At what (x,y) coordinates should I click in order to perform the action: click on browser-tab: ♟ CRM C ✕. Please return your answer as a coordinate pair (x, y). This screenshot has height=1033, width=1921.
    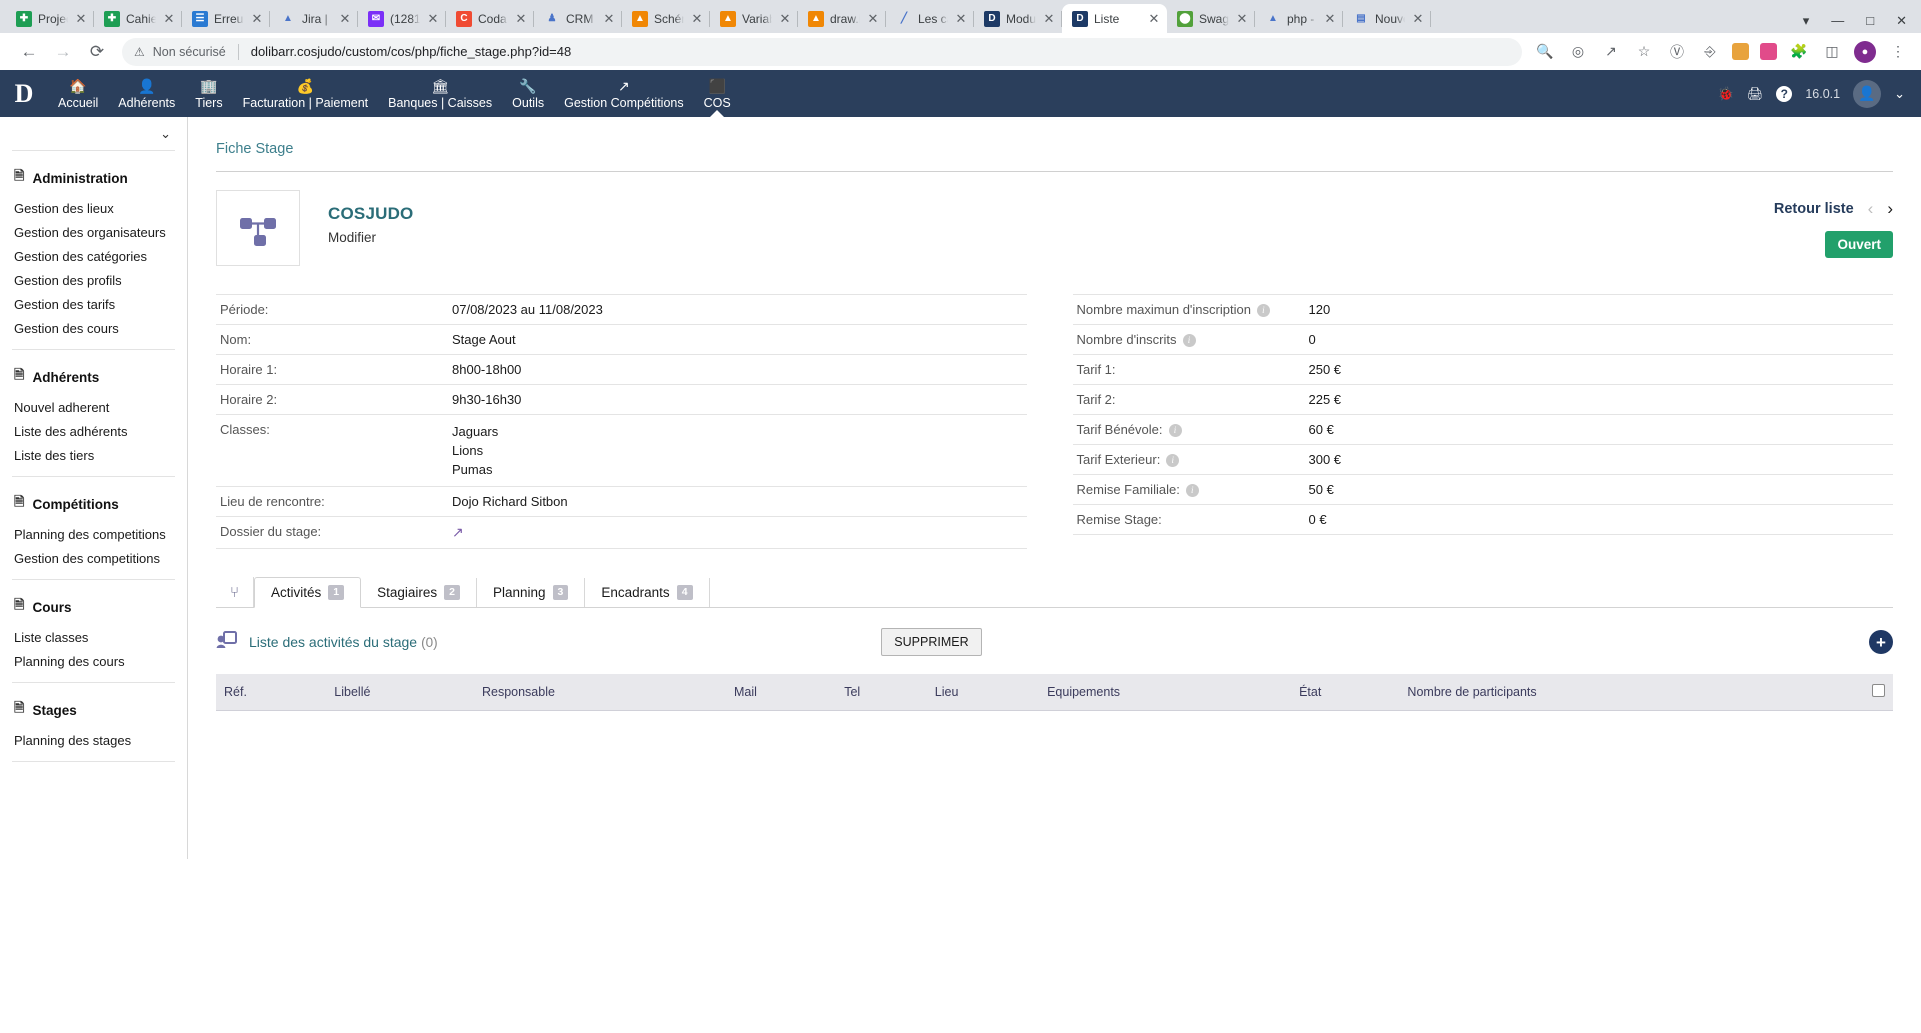
    Looking at the image, I should click on (578, 18).